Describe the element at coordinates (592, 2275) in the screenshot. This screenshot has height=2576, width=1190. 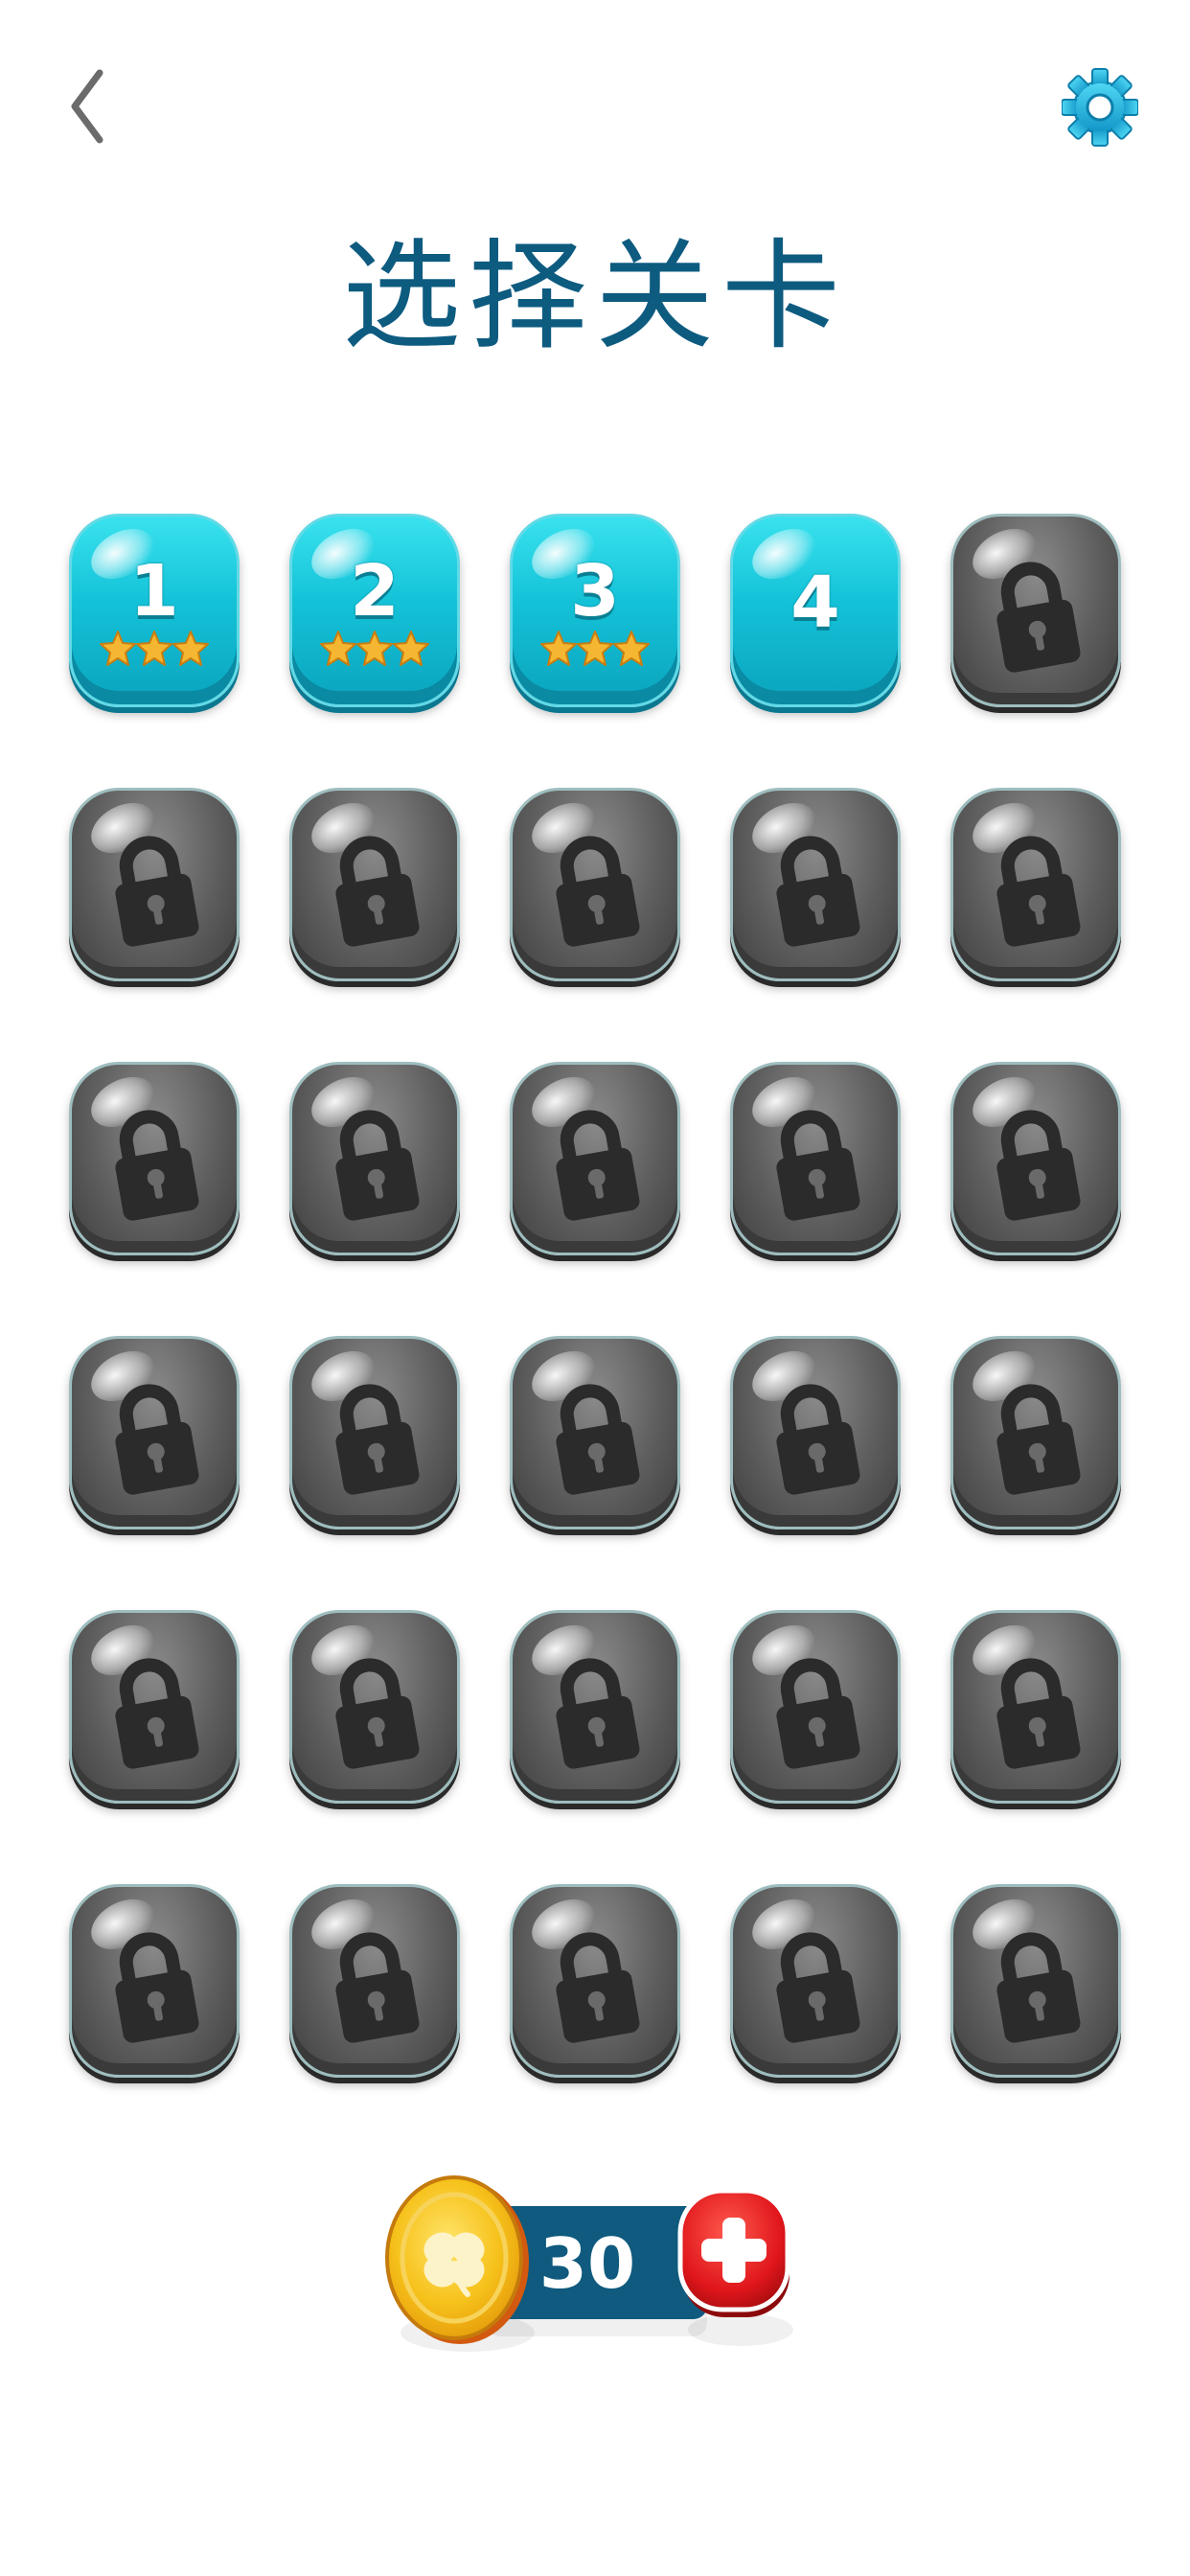
I see `coin-balance: 30` at that location.